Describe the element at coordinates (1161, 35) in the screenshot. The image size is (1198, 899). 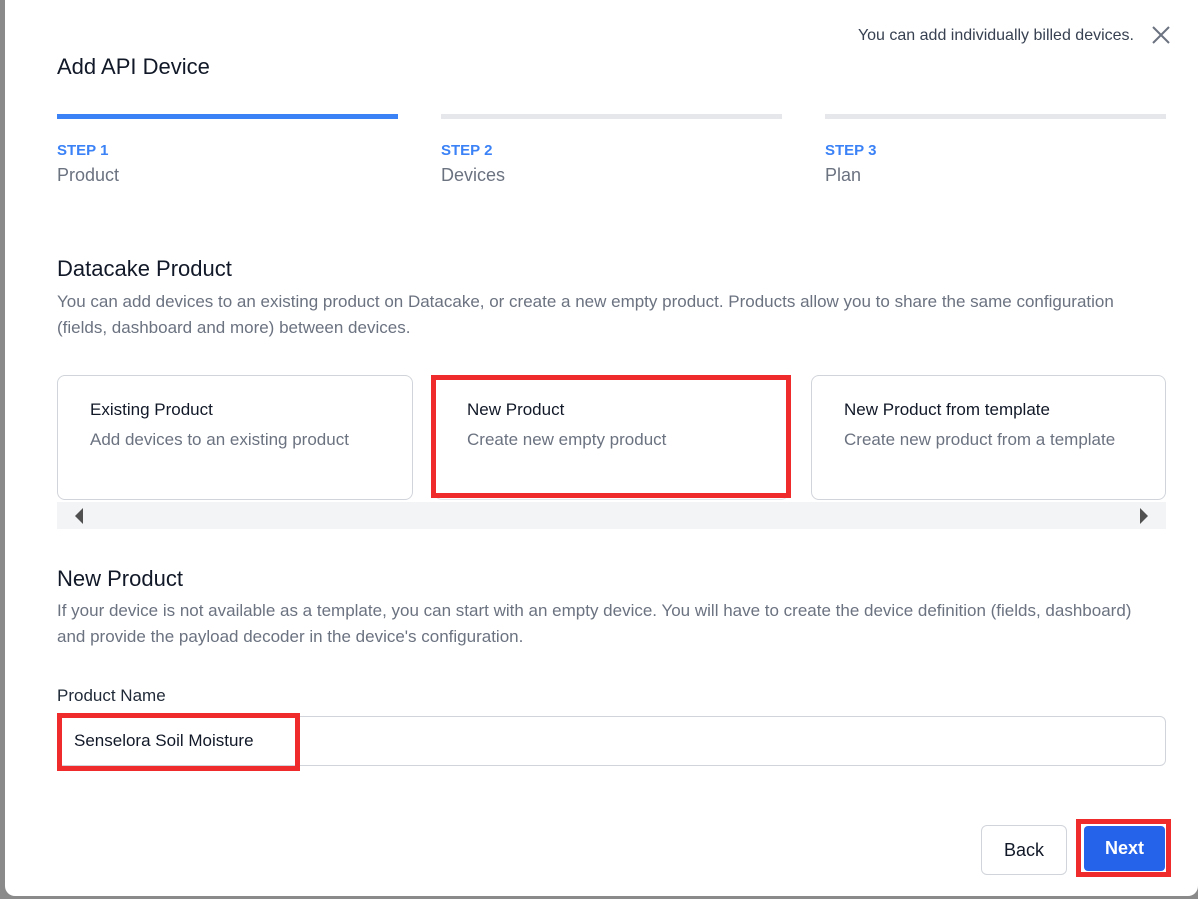
I see `close-icon` at that location.